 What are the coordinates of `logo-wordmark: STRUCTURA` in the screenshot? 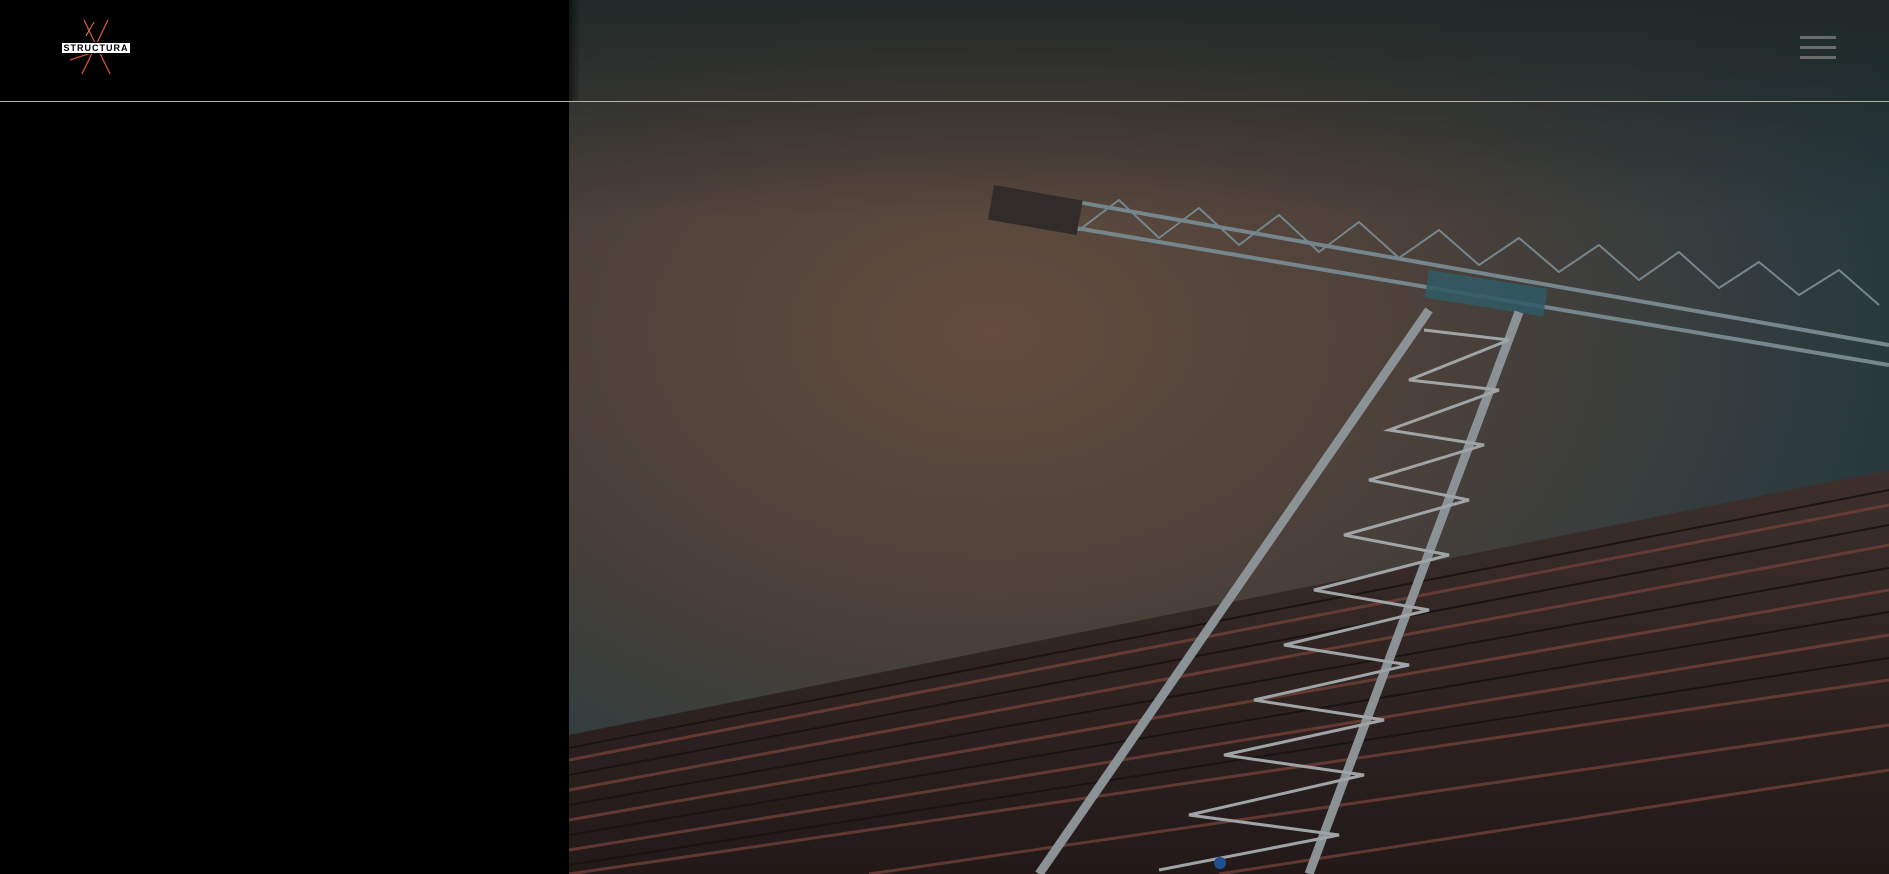 It's located at (96, 48).